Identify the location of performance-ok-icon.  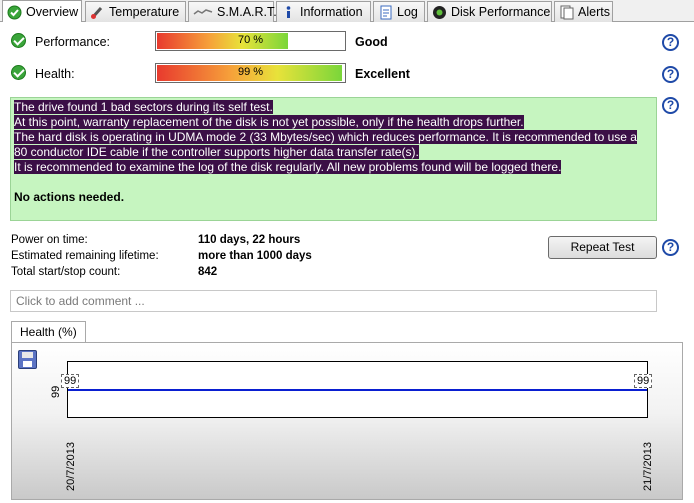
(18, 40).